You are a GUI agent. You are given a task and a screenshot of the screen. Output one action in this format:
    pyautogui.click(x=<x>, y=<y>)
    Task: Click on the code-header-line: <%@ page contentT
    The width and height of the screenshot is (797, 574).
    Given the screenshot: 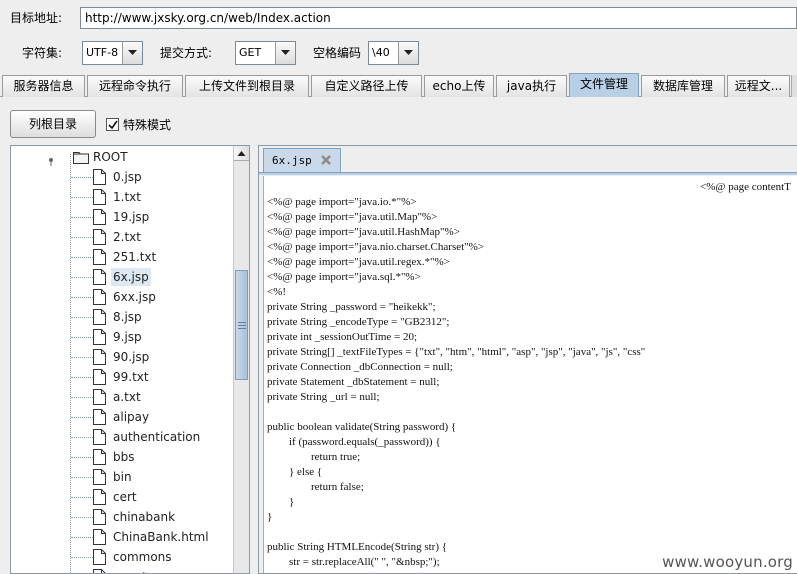 What is the action you would take?
    pyautogui.click(x=745, y=187)
    